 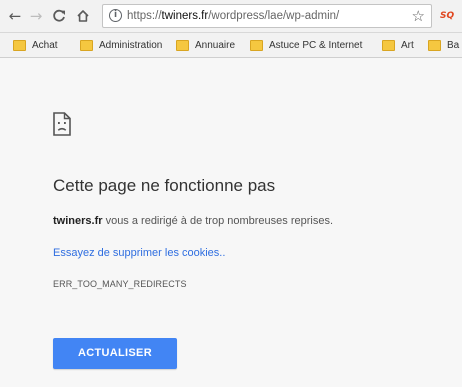 I want to click on bookmark-folder: Administration, so click(x=121, y=45).